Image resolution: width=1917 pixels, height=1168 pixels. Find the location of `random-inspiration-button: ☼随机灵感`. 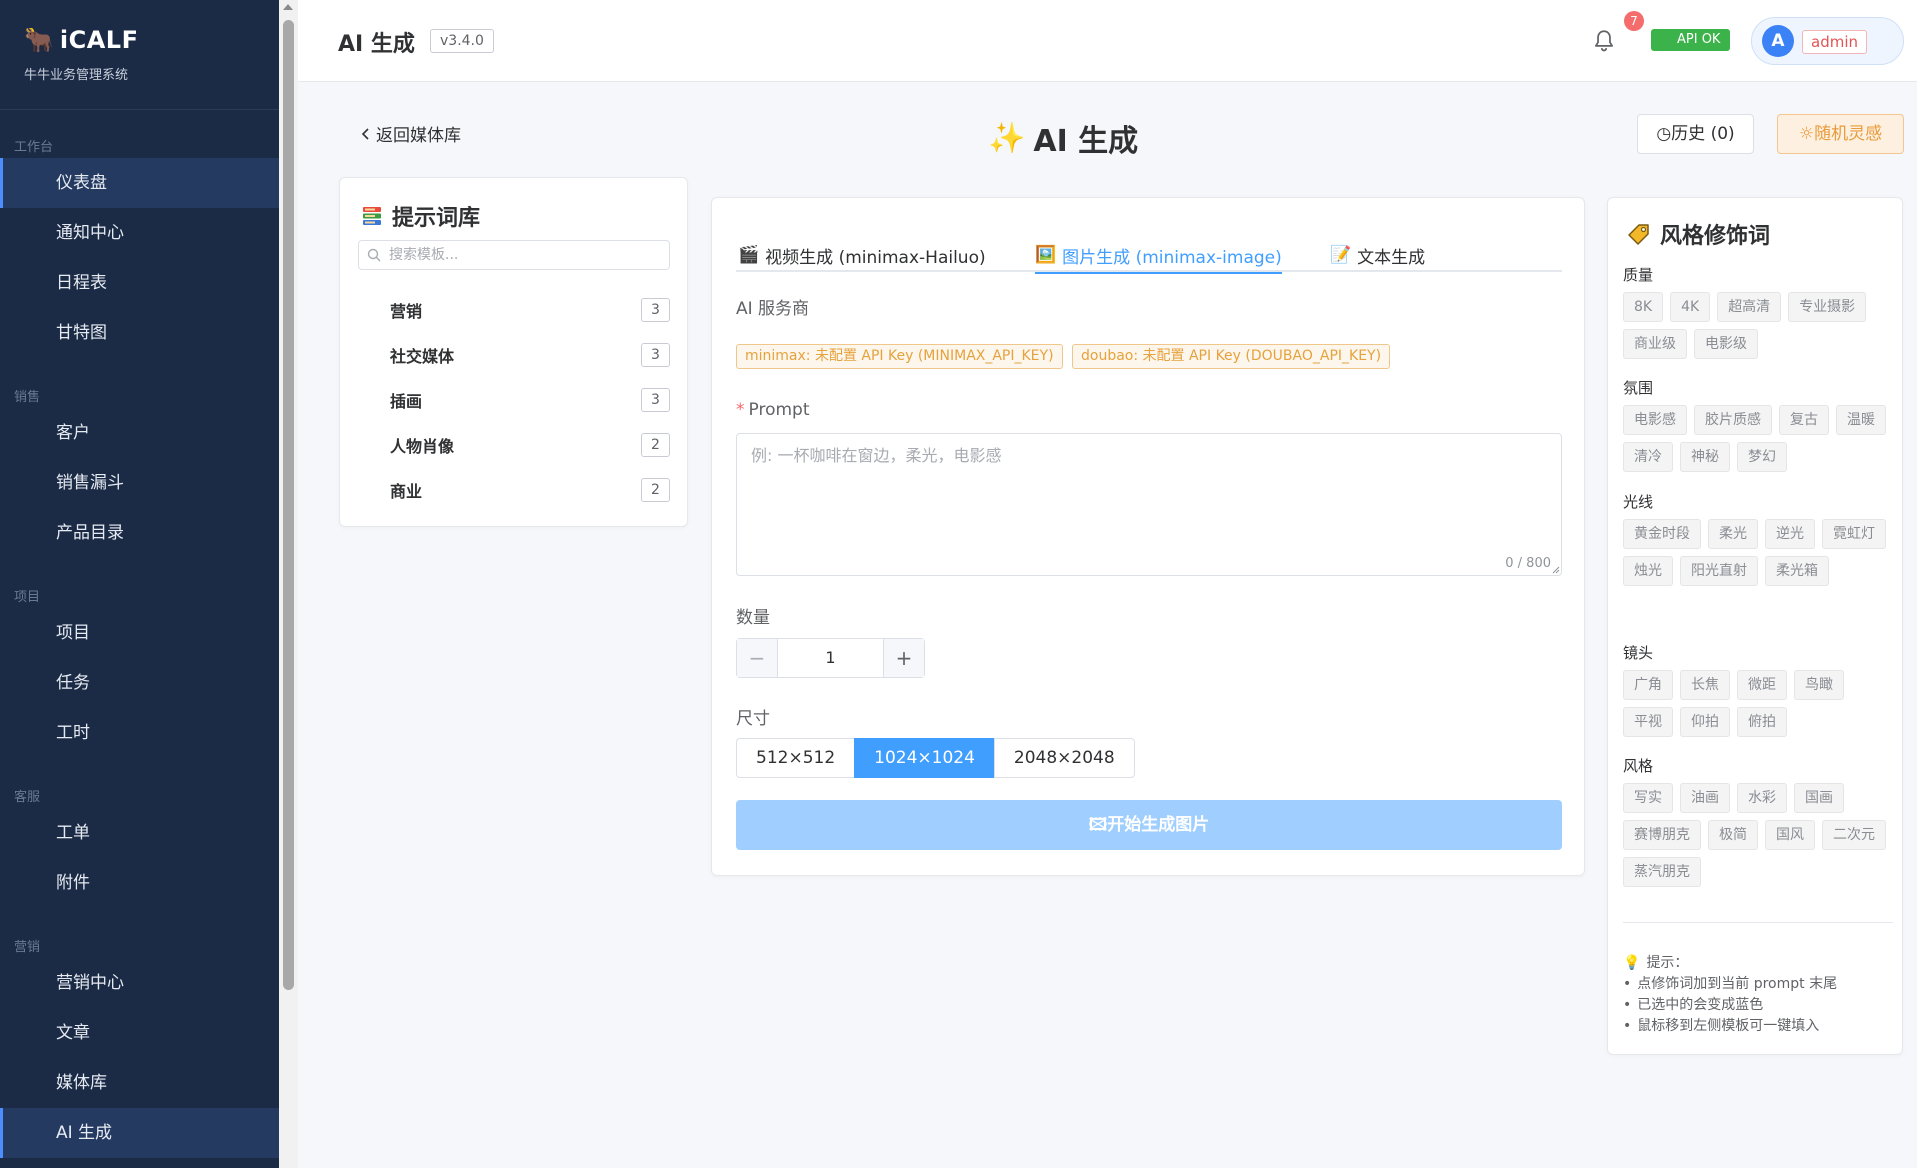

random-inspiration-button: ☼随机灵感 is located at coordinates (1840, 134).